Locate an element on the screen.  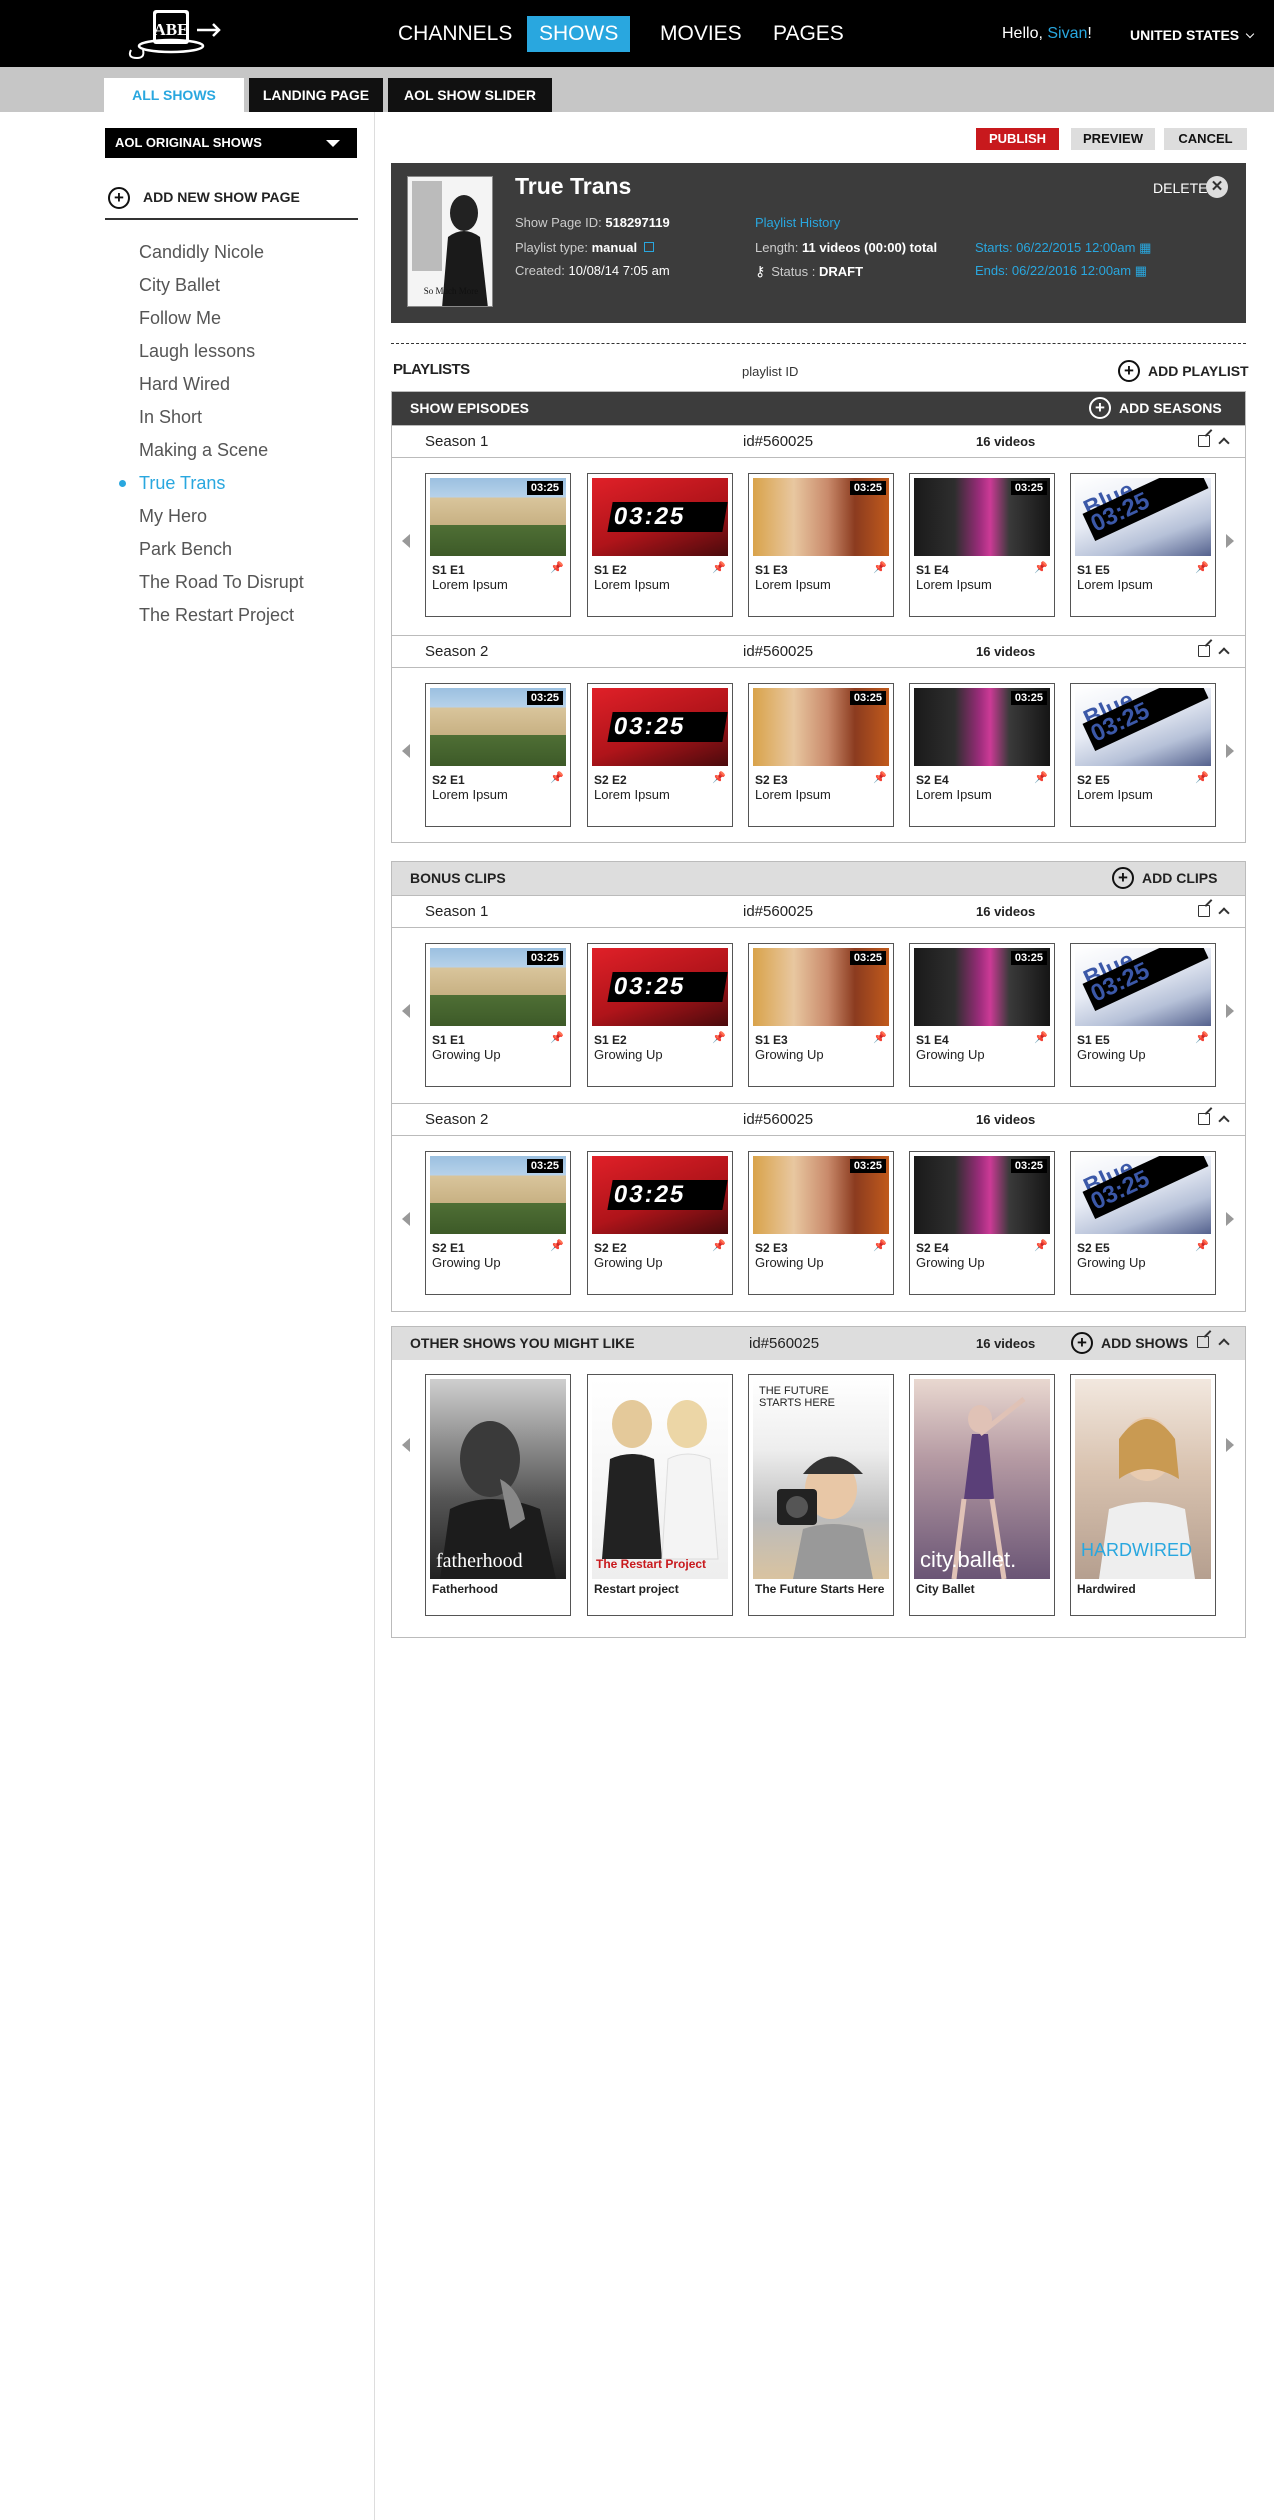
video-card: 03:25 S2 E1 Growing Up 📌 is located at coordinates (498, 1223).